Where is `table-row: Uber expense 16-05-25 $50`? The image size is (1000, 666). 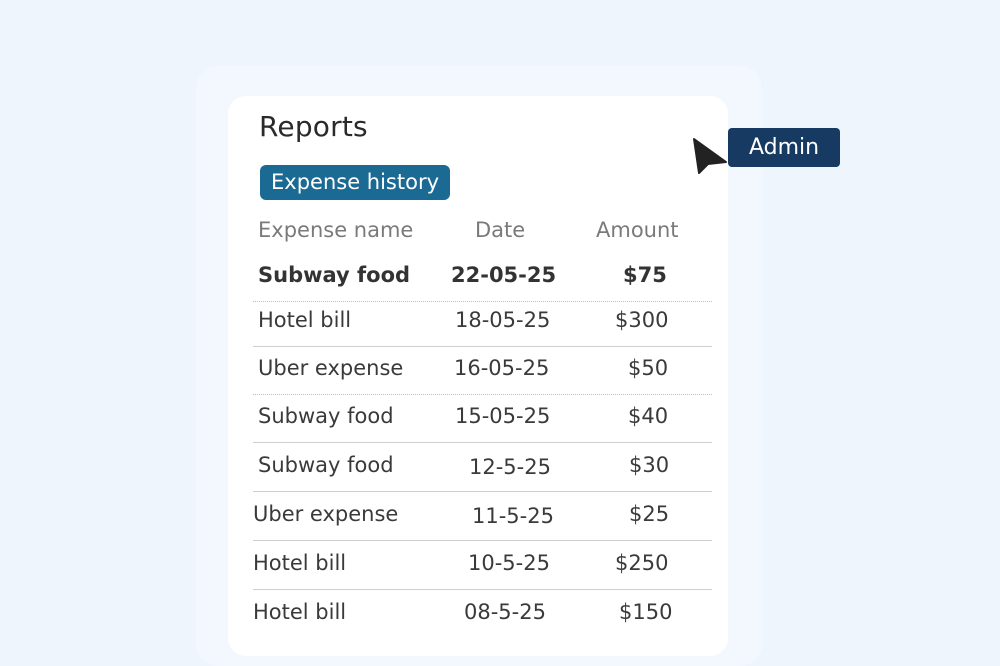 table-row: Uber expense 16-05-25 $50 is located at coordinates (482, 370).